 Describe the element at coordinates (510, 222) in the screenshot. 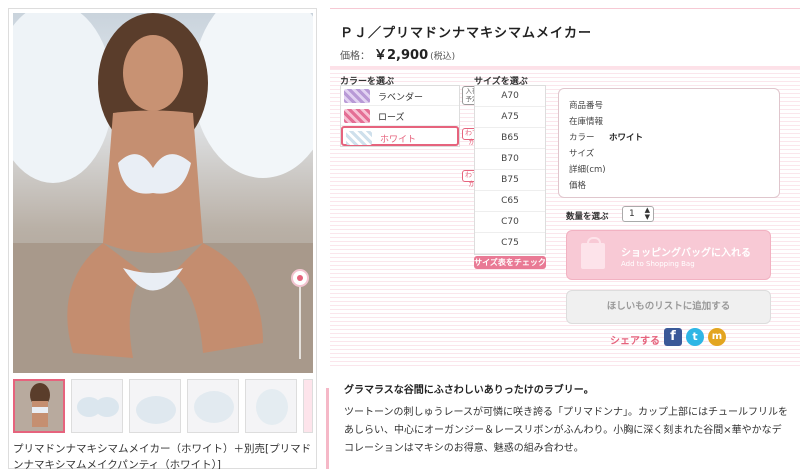

I see `size-option-c70: C70` at that location.